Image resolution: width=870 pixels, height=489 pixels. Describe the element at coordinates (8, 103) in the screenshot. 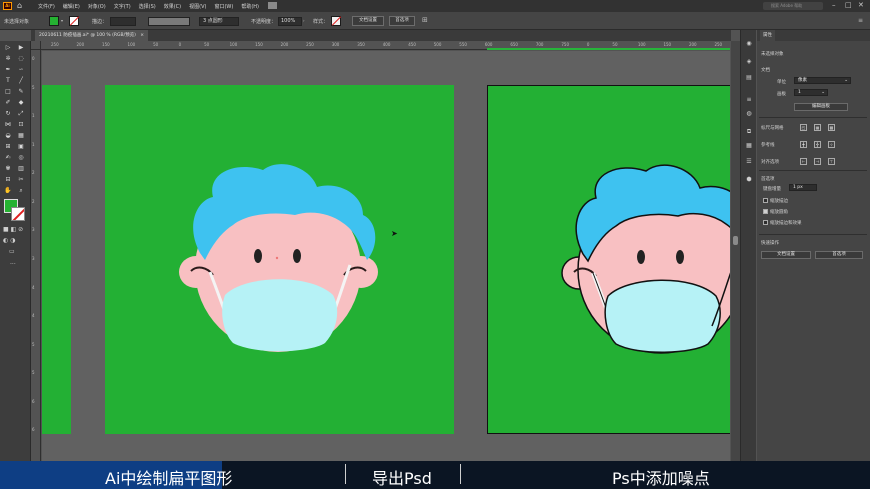

I see `shaper-tool-icon: ✐` at that location.